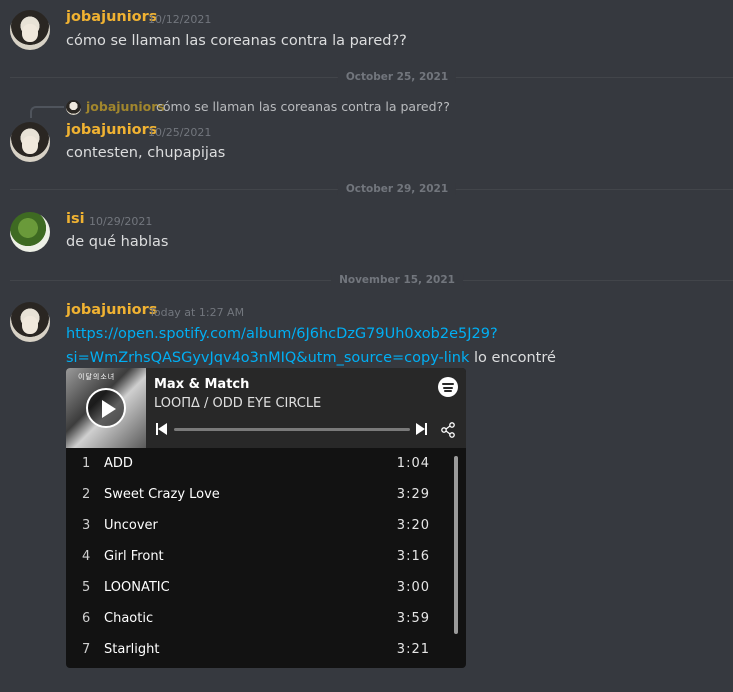 This screenshot has width=733, height=692. Describe the element at coordinates (86, 494) in the screenshot. I see `track-number: 2` at that location.